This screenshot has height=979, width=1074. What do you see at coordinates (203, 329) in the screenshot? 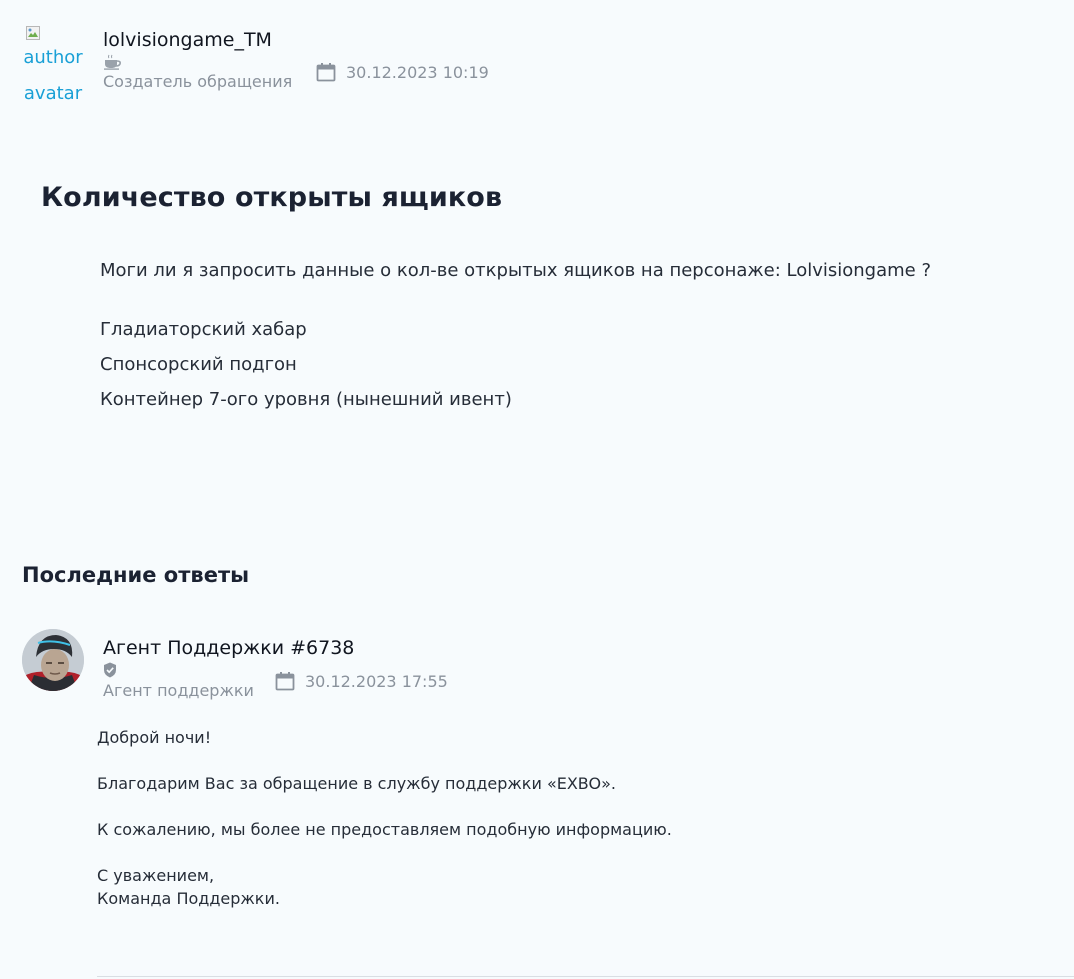
I see `ticket-item: Гладиаторский хабар` at bounding box center [203, 329].